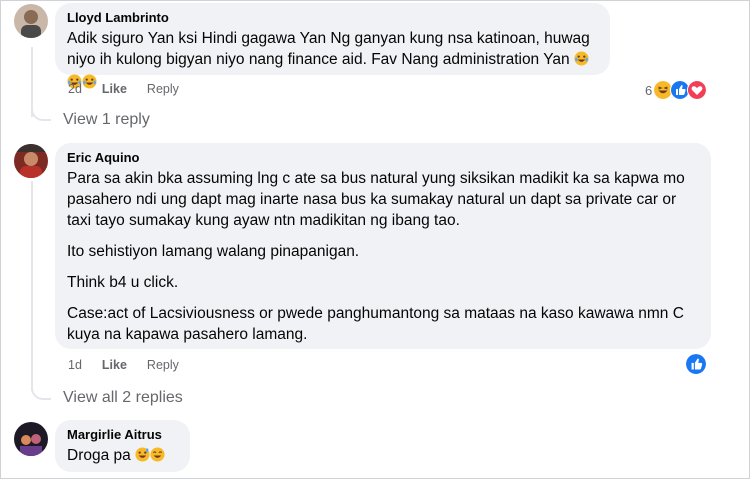 The image size is (750, 479). I want to click on reaction-summary, so click(696, 364).